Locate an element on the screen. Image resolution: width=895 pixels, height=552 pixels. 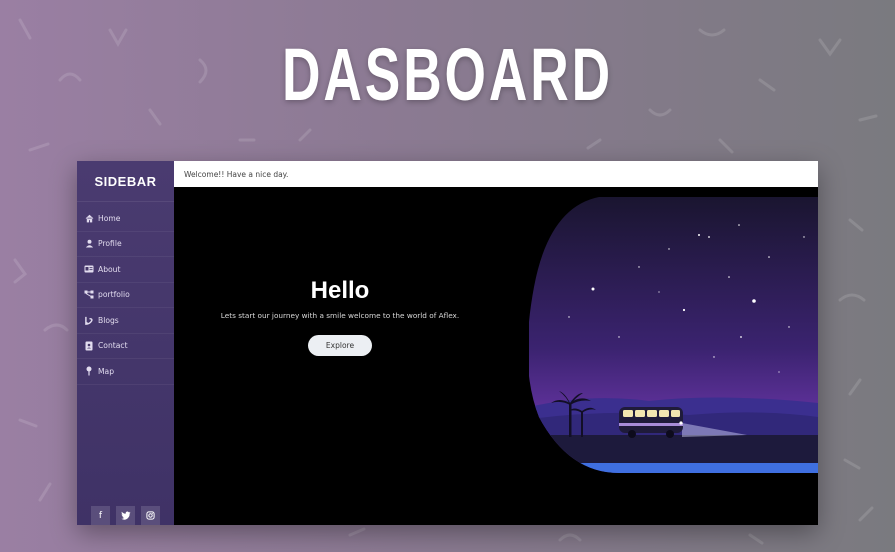
twitter-bird-glyph is located at coordinates (125, 515).